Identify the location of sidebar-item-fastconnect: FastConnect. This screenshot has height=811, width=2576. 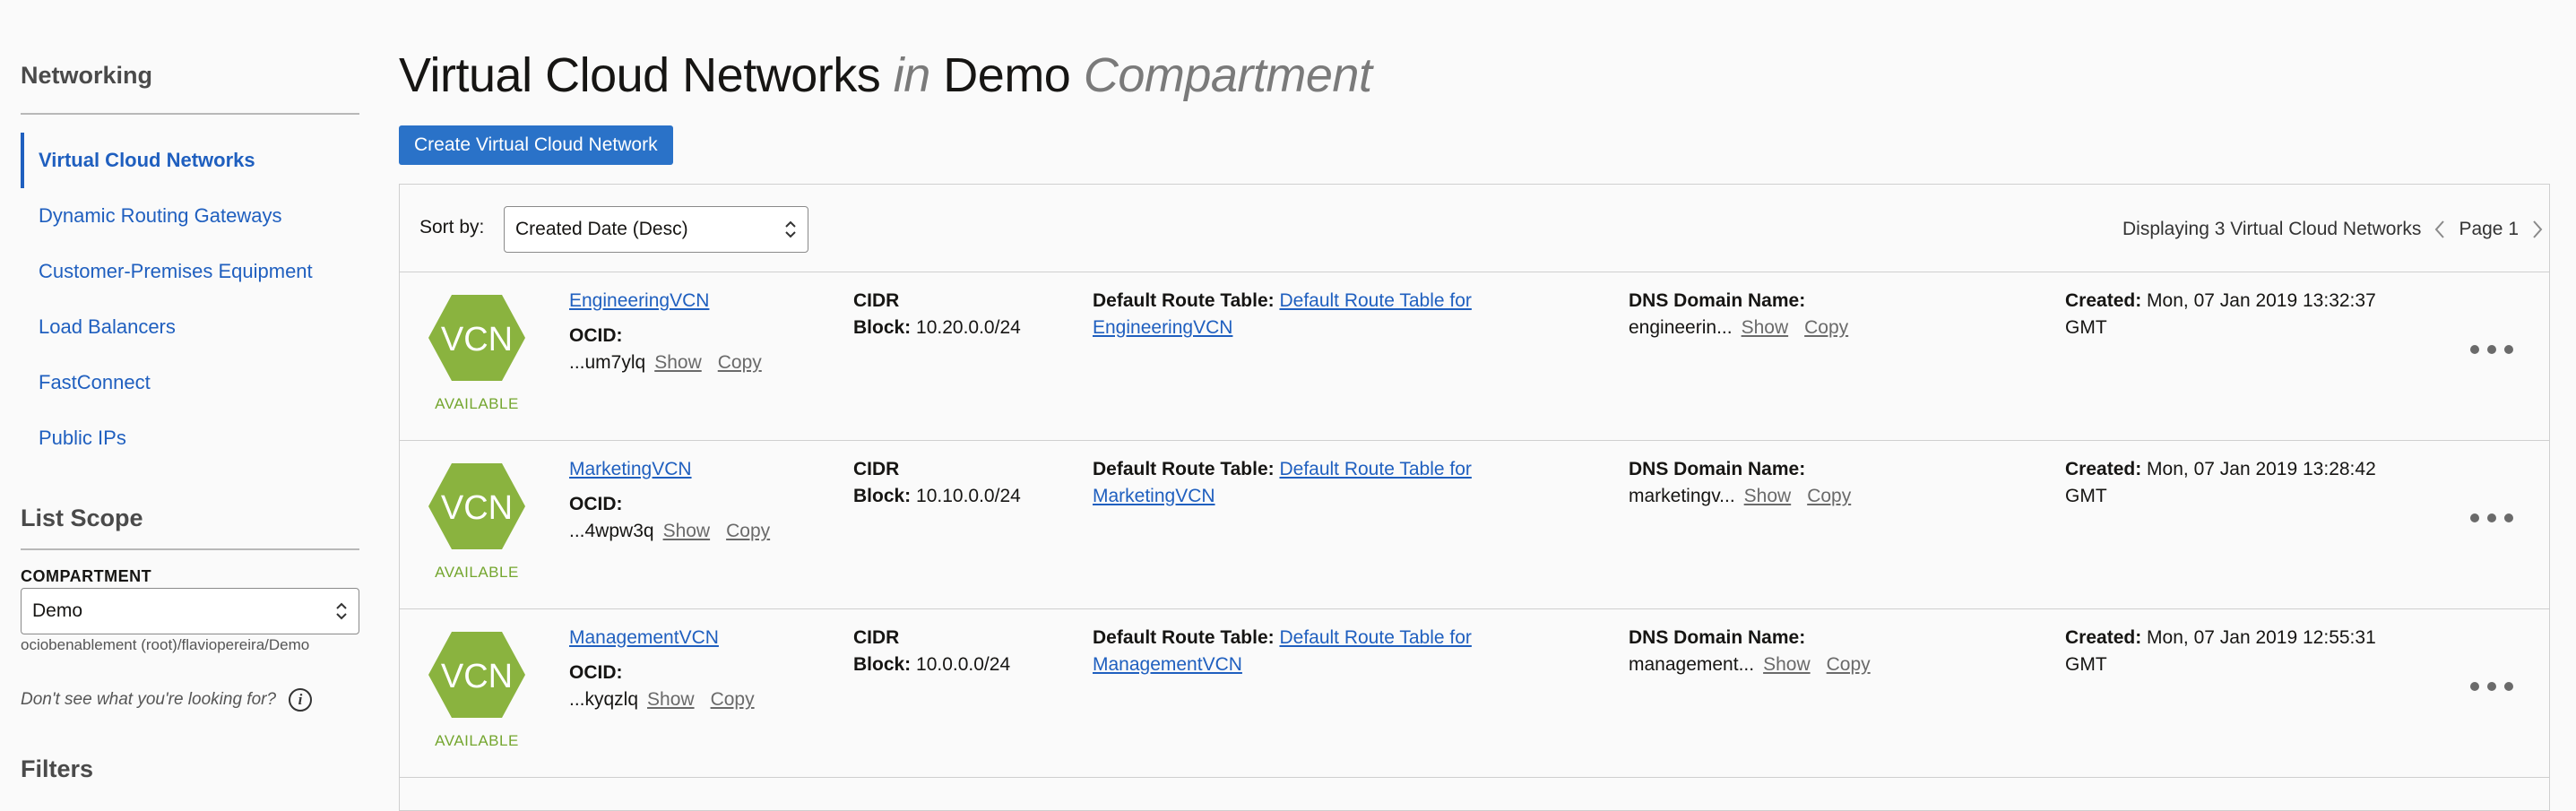
(190, 382).